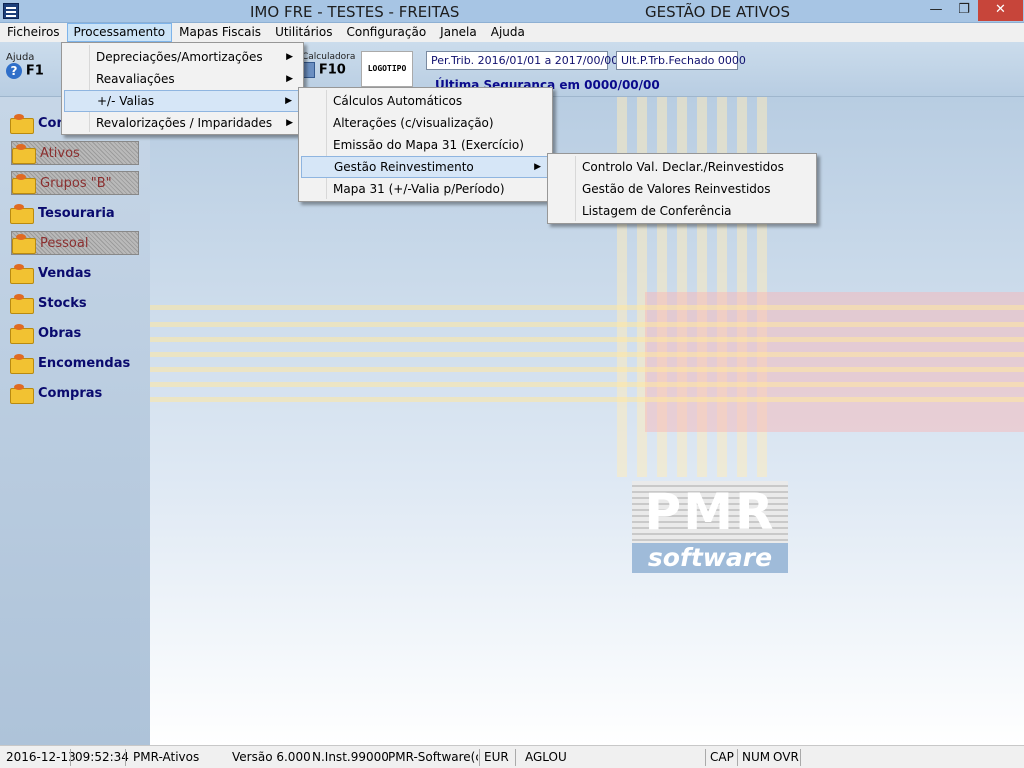  I want to click on menu-item-label: +/- Valias, so click(126, 101).